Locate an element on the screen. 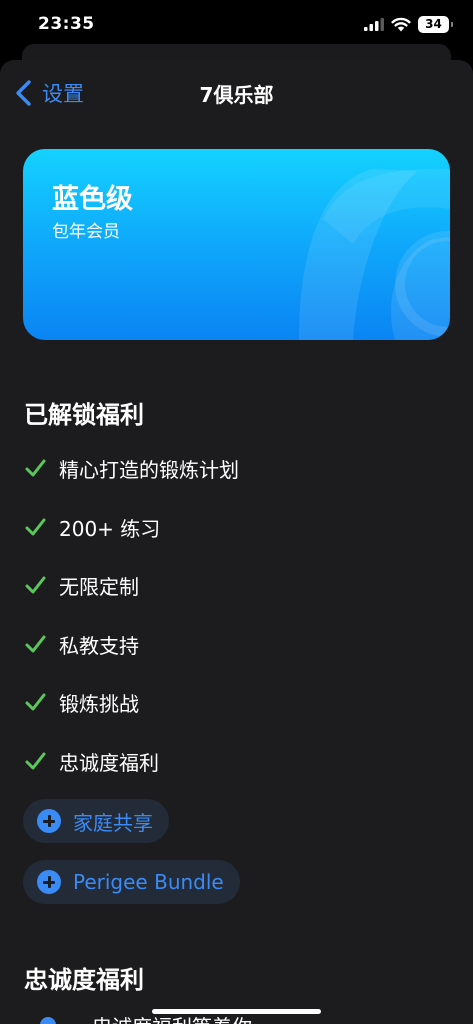  bullet-icon is located at coordinates (48, 1020).